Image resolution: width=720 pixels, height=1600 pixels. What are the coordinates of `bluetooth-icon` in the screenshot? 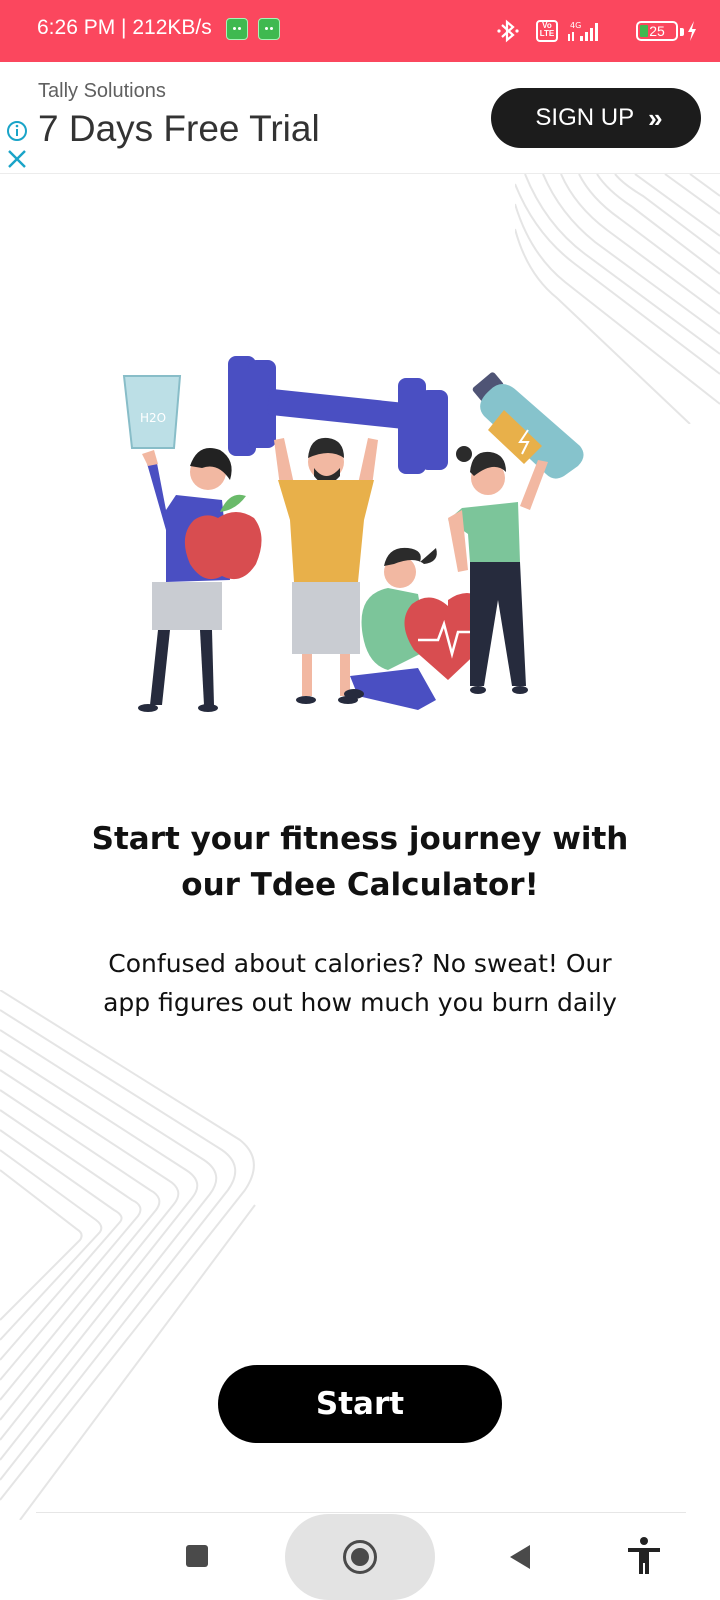 It's located at (508, 31).